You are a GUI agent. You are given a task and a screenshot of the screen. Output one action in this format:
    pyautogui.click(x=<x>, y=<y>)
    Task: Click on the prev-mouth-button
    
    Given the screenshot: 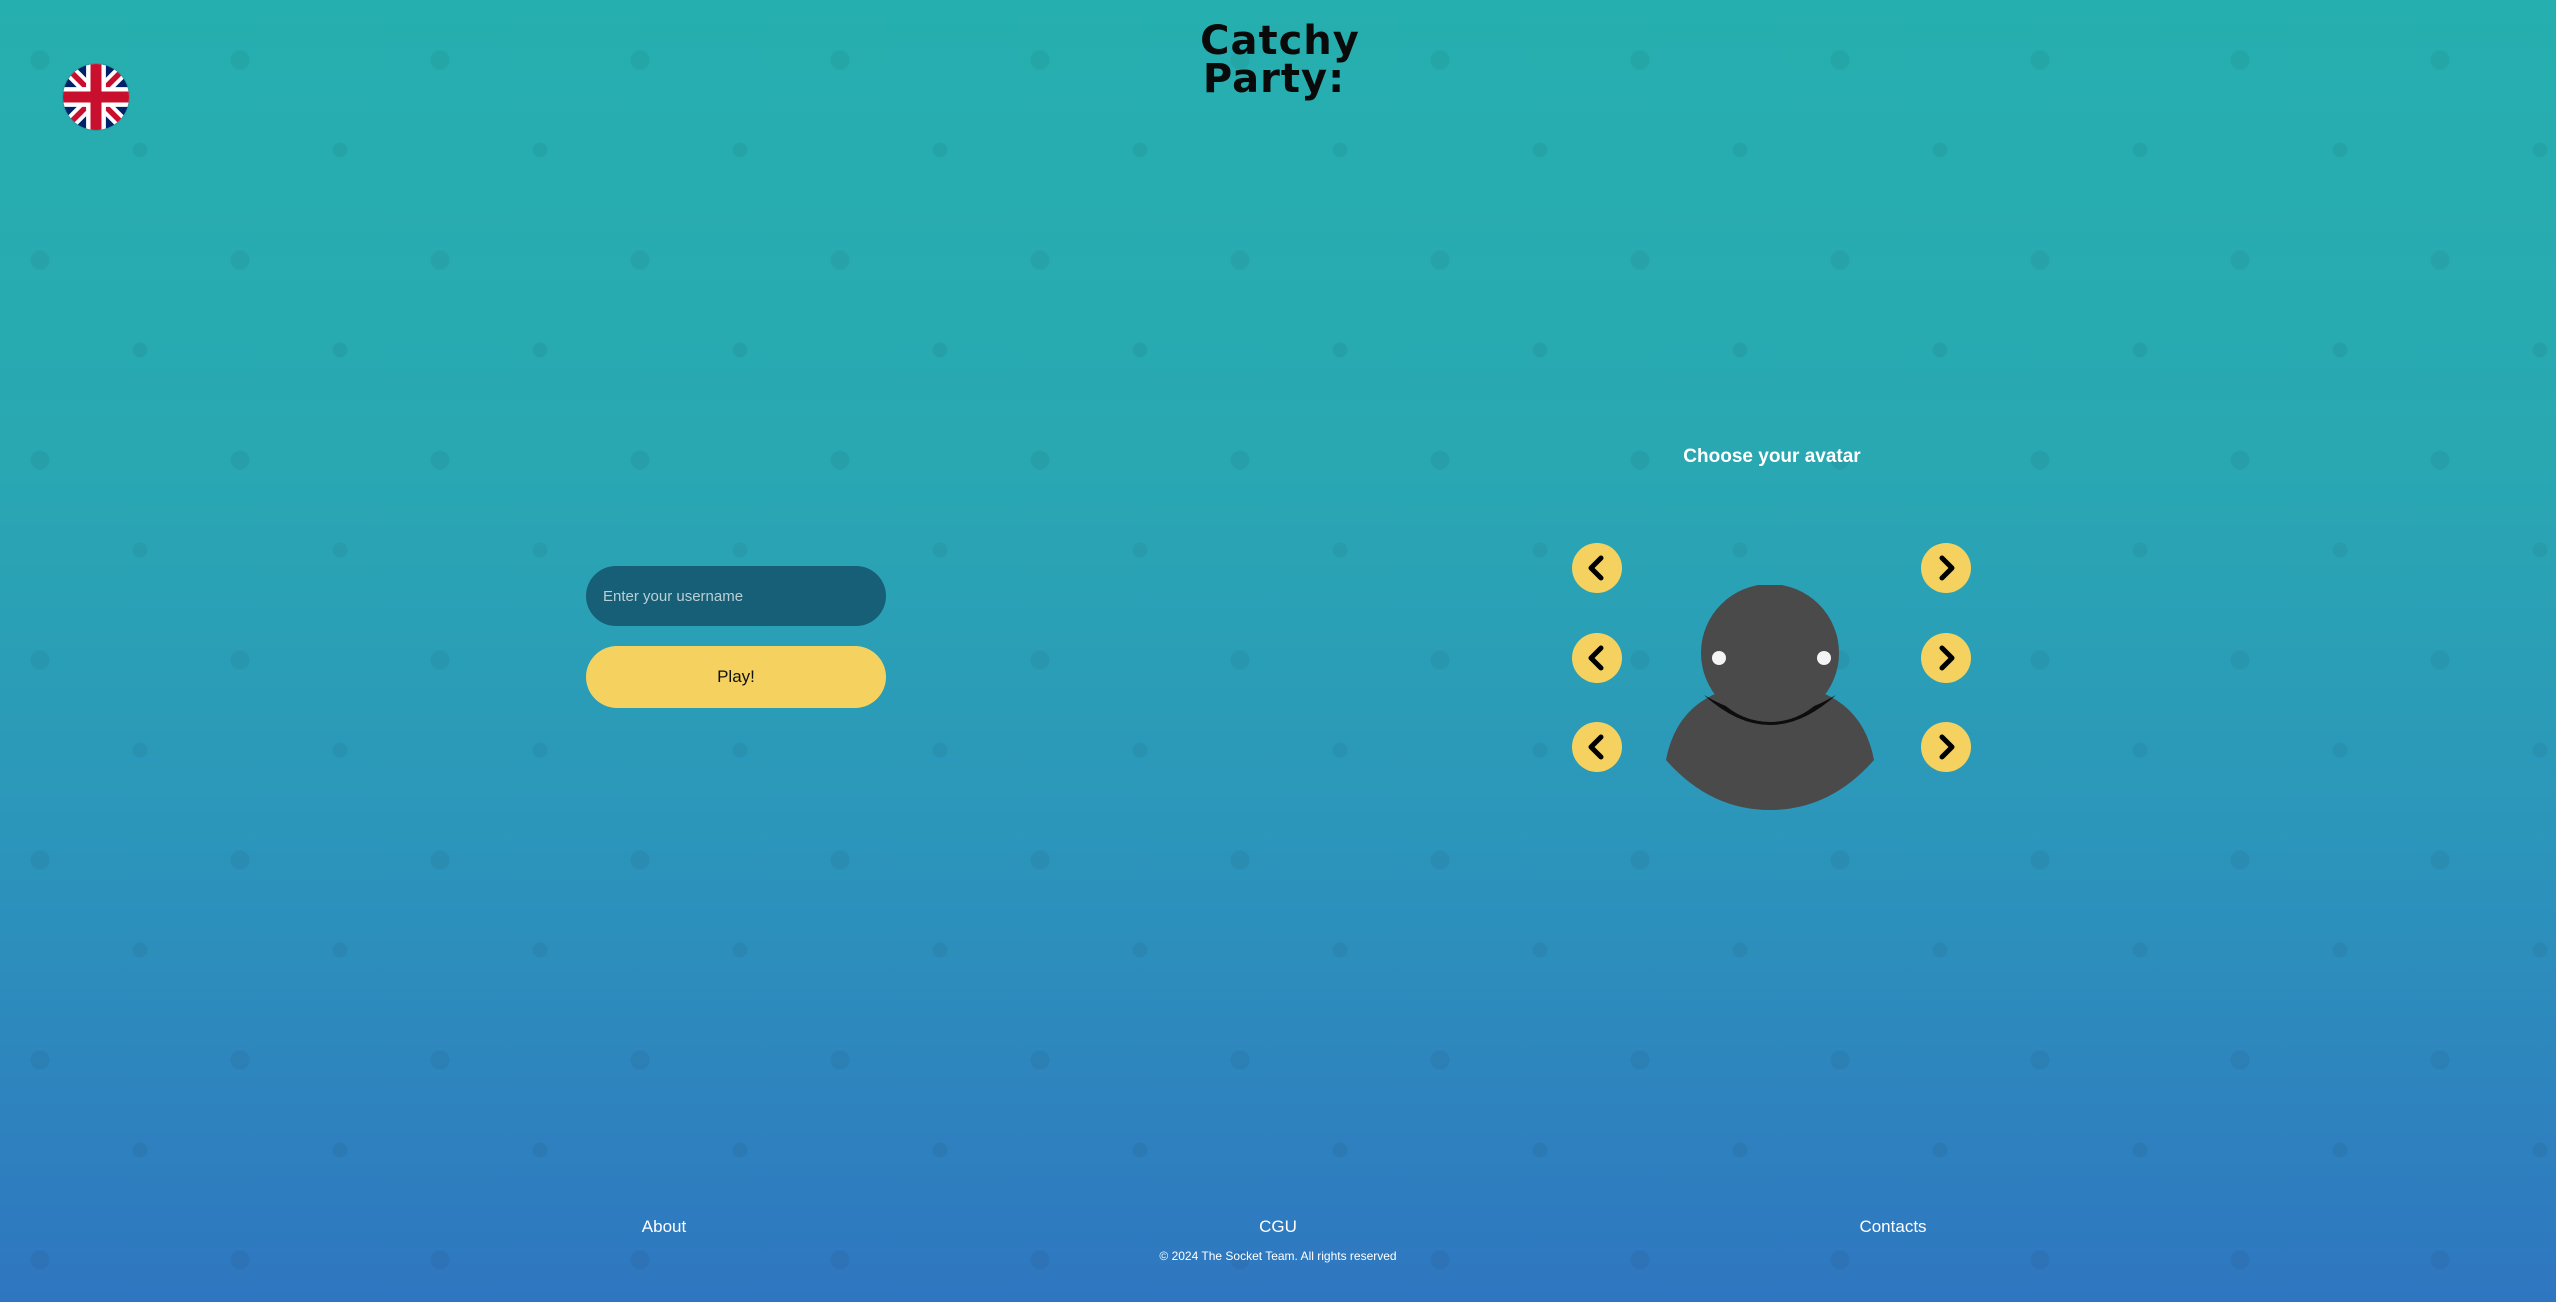 What is the action you would take?
    pyautogui.click(x=1597, y=747)
    